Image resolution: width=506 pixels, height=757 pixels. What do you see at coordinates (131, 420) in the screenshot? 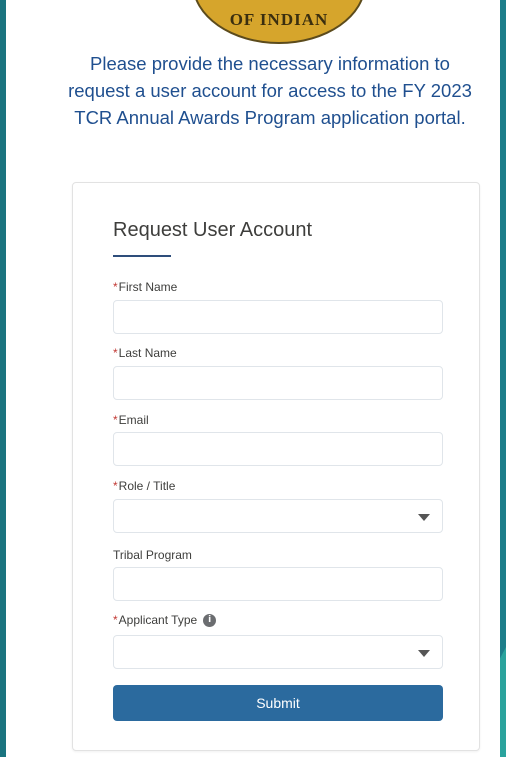
I see `email-label: *Email` at bounding box center [131, 420].